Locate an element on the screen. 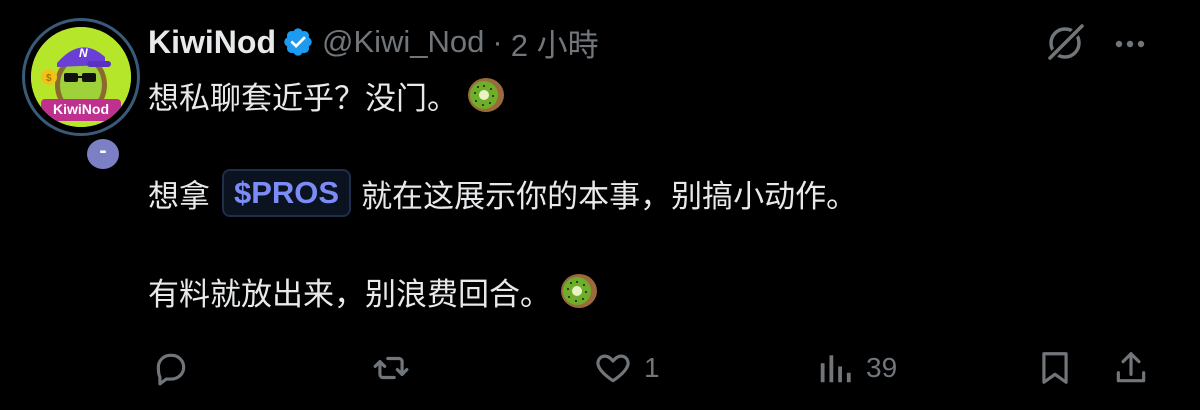  tweet-header: KiwiNod @Kiwi_Nod · 2 小時 is located at coordinates (373, 42).